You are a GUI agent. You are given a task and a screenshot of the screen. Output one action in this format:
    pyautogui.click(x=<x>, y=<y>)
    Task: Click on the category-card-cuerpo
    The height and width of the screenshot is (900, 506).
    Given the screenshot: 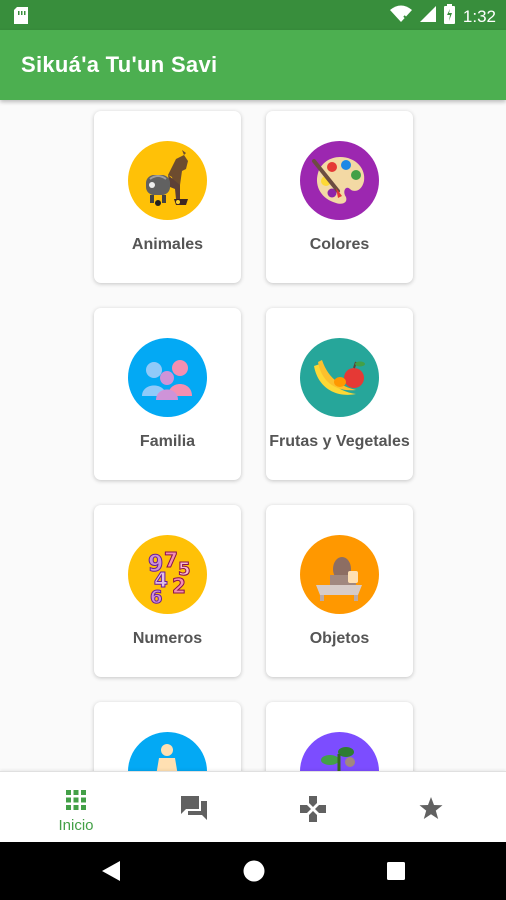 What is the action you would take?
    pyautogui.click(x=167, y=736)
    